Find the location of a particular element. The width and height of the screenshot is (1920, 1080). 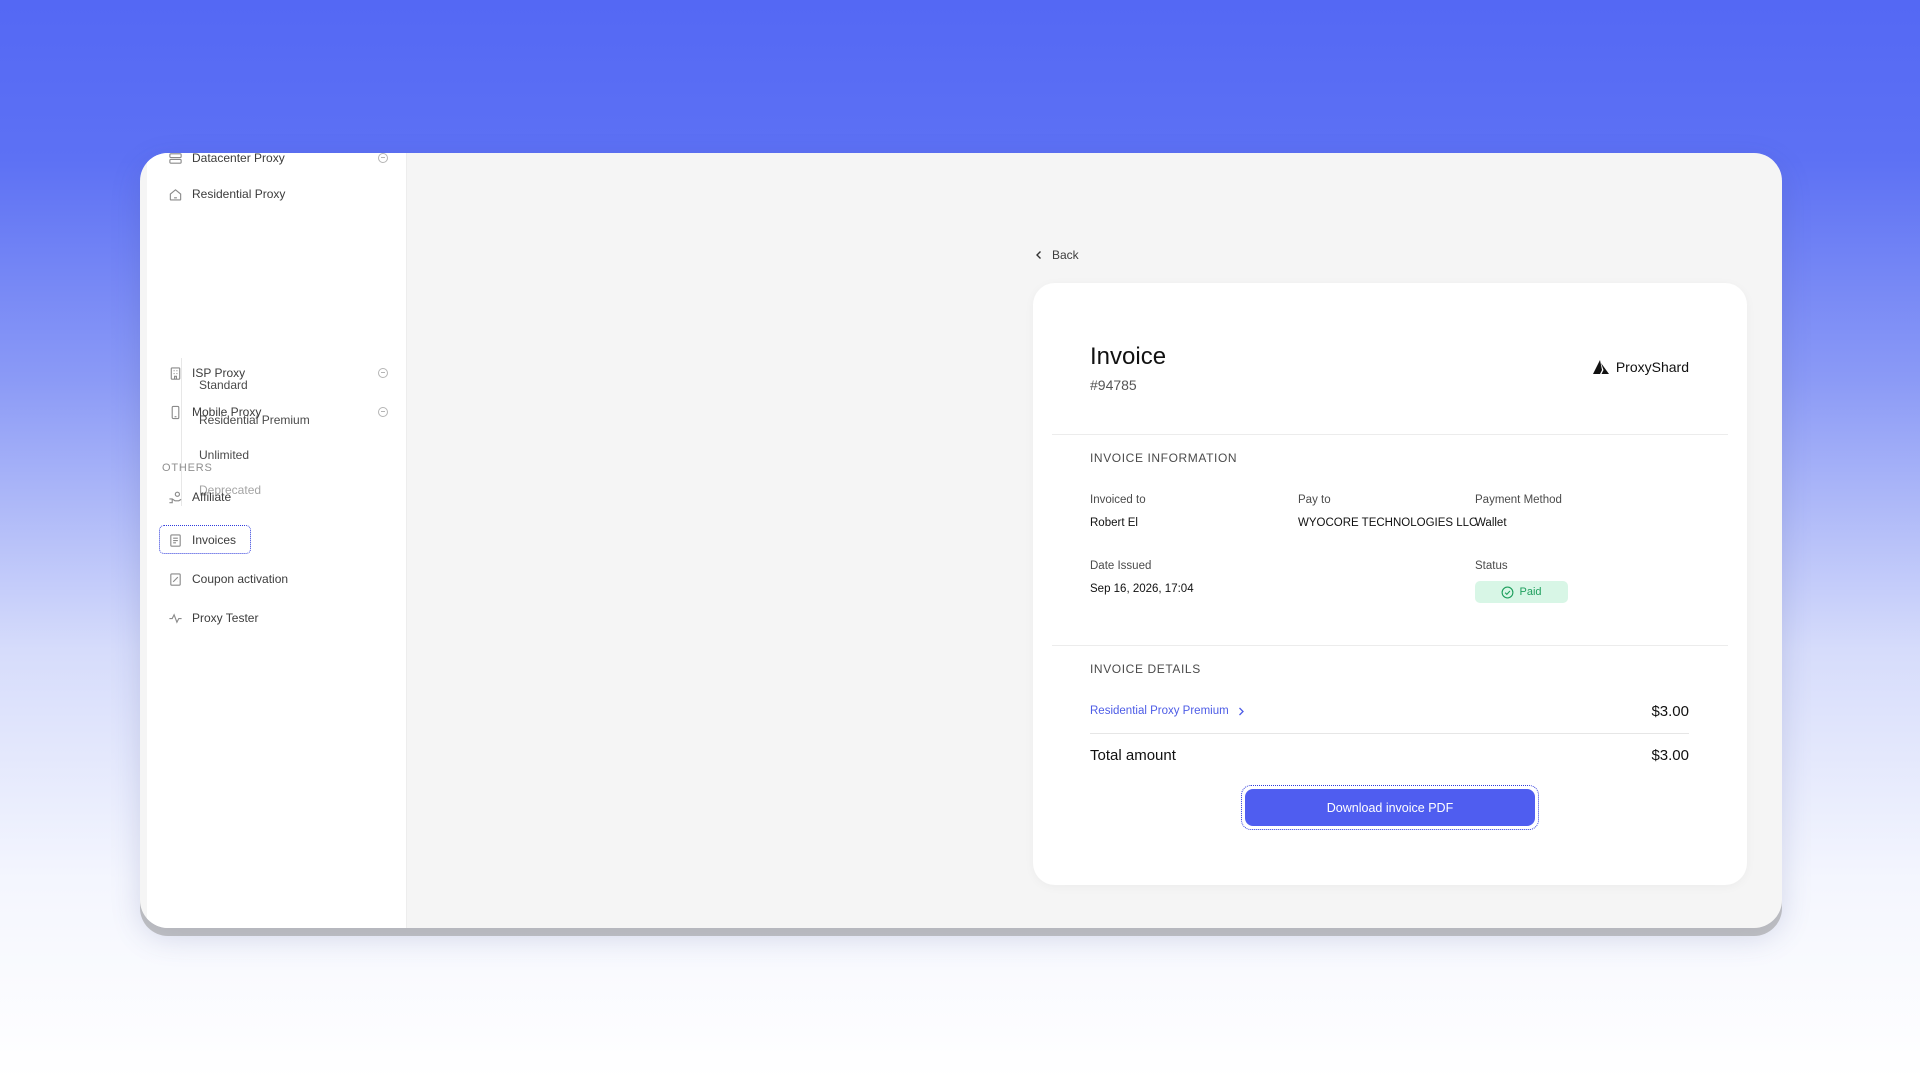

download-invoice-pdf-button: Download invoice PDF is located at coordinates (1390, 807).